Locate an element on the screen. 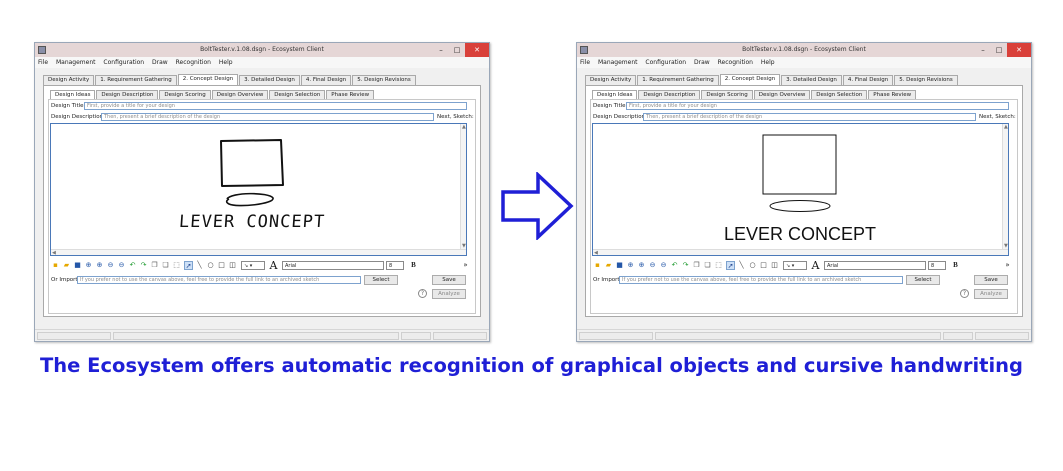  help-icon: ? is located at coordinates (964, 293).